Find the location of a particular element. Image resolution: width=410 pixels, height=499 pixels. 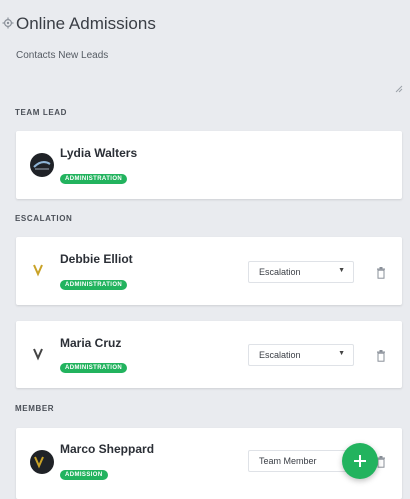

member-name: Marco Sheppard is located at coordinates (107, 449).